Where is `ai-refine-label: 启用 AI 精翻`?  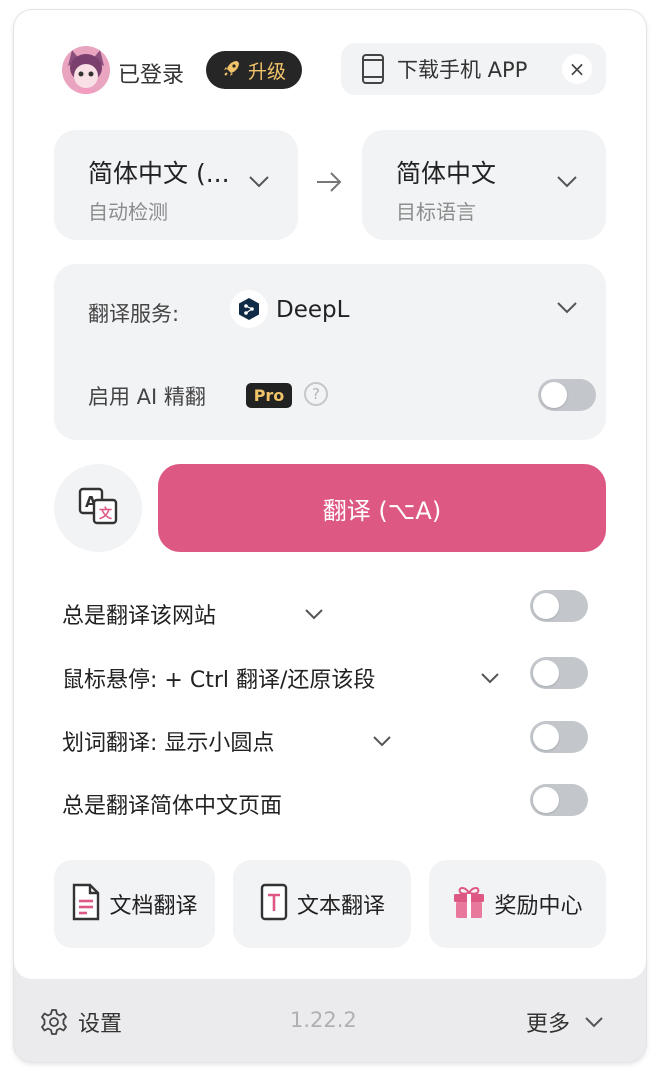
ai-refine-label: 启用 AI 精翻 is located at coordinates (147, 397).